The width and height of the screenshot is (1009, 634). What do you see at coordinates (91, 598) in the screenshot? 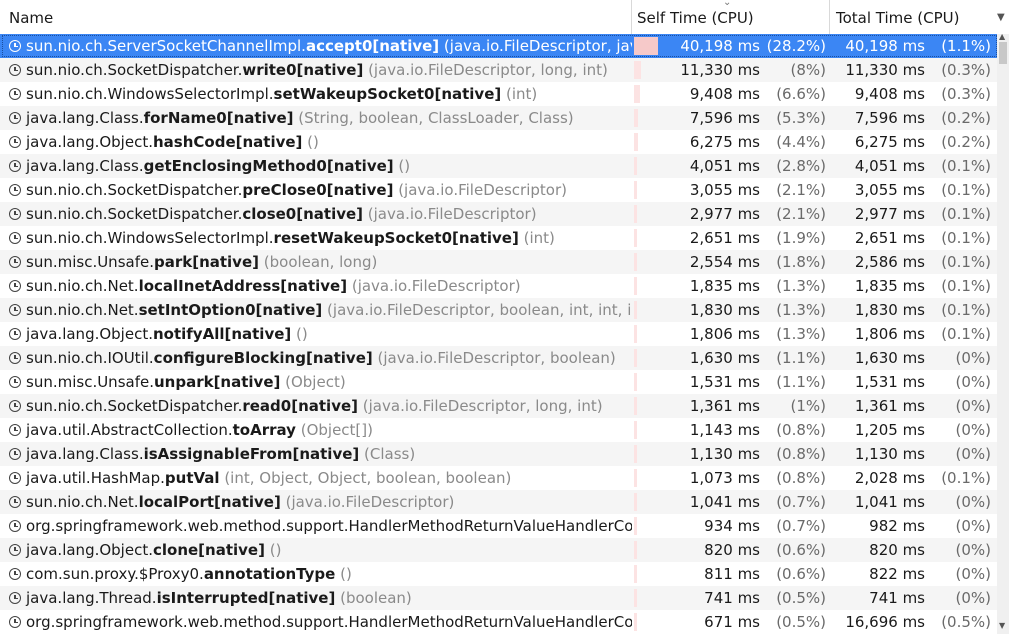
I see `class-name: java.lang.Thread.` at bounding box center [91, 598].